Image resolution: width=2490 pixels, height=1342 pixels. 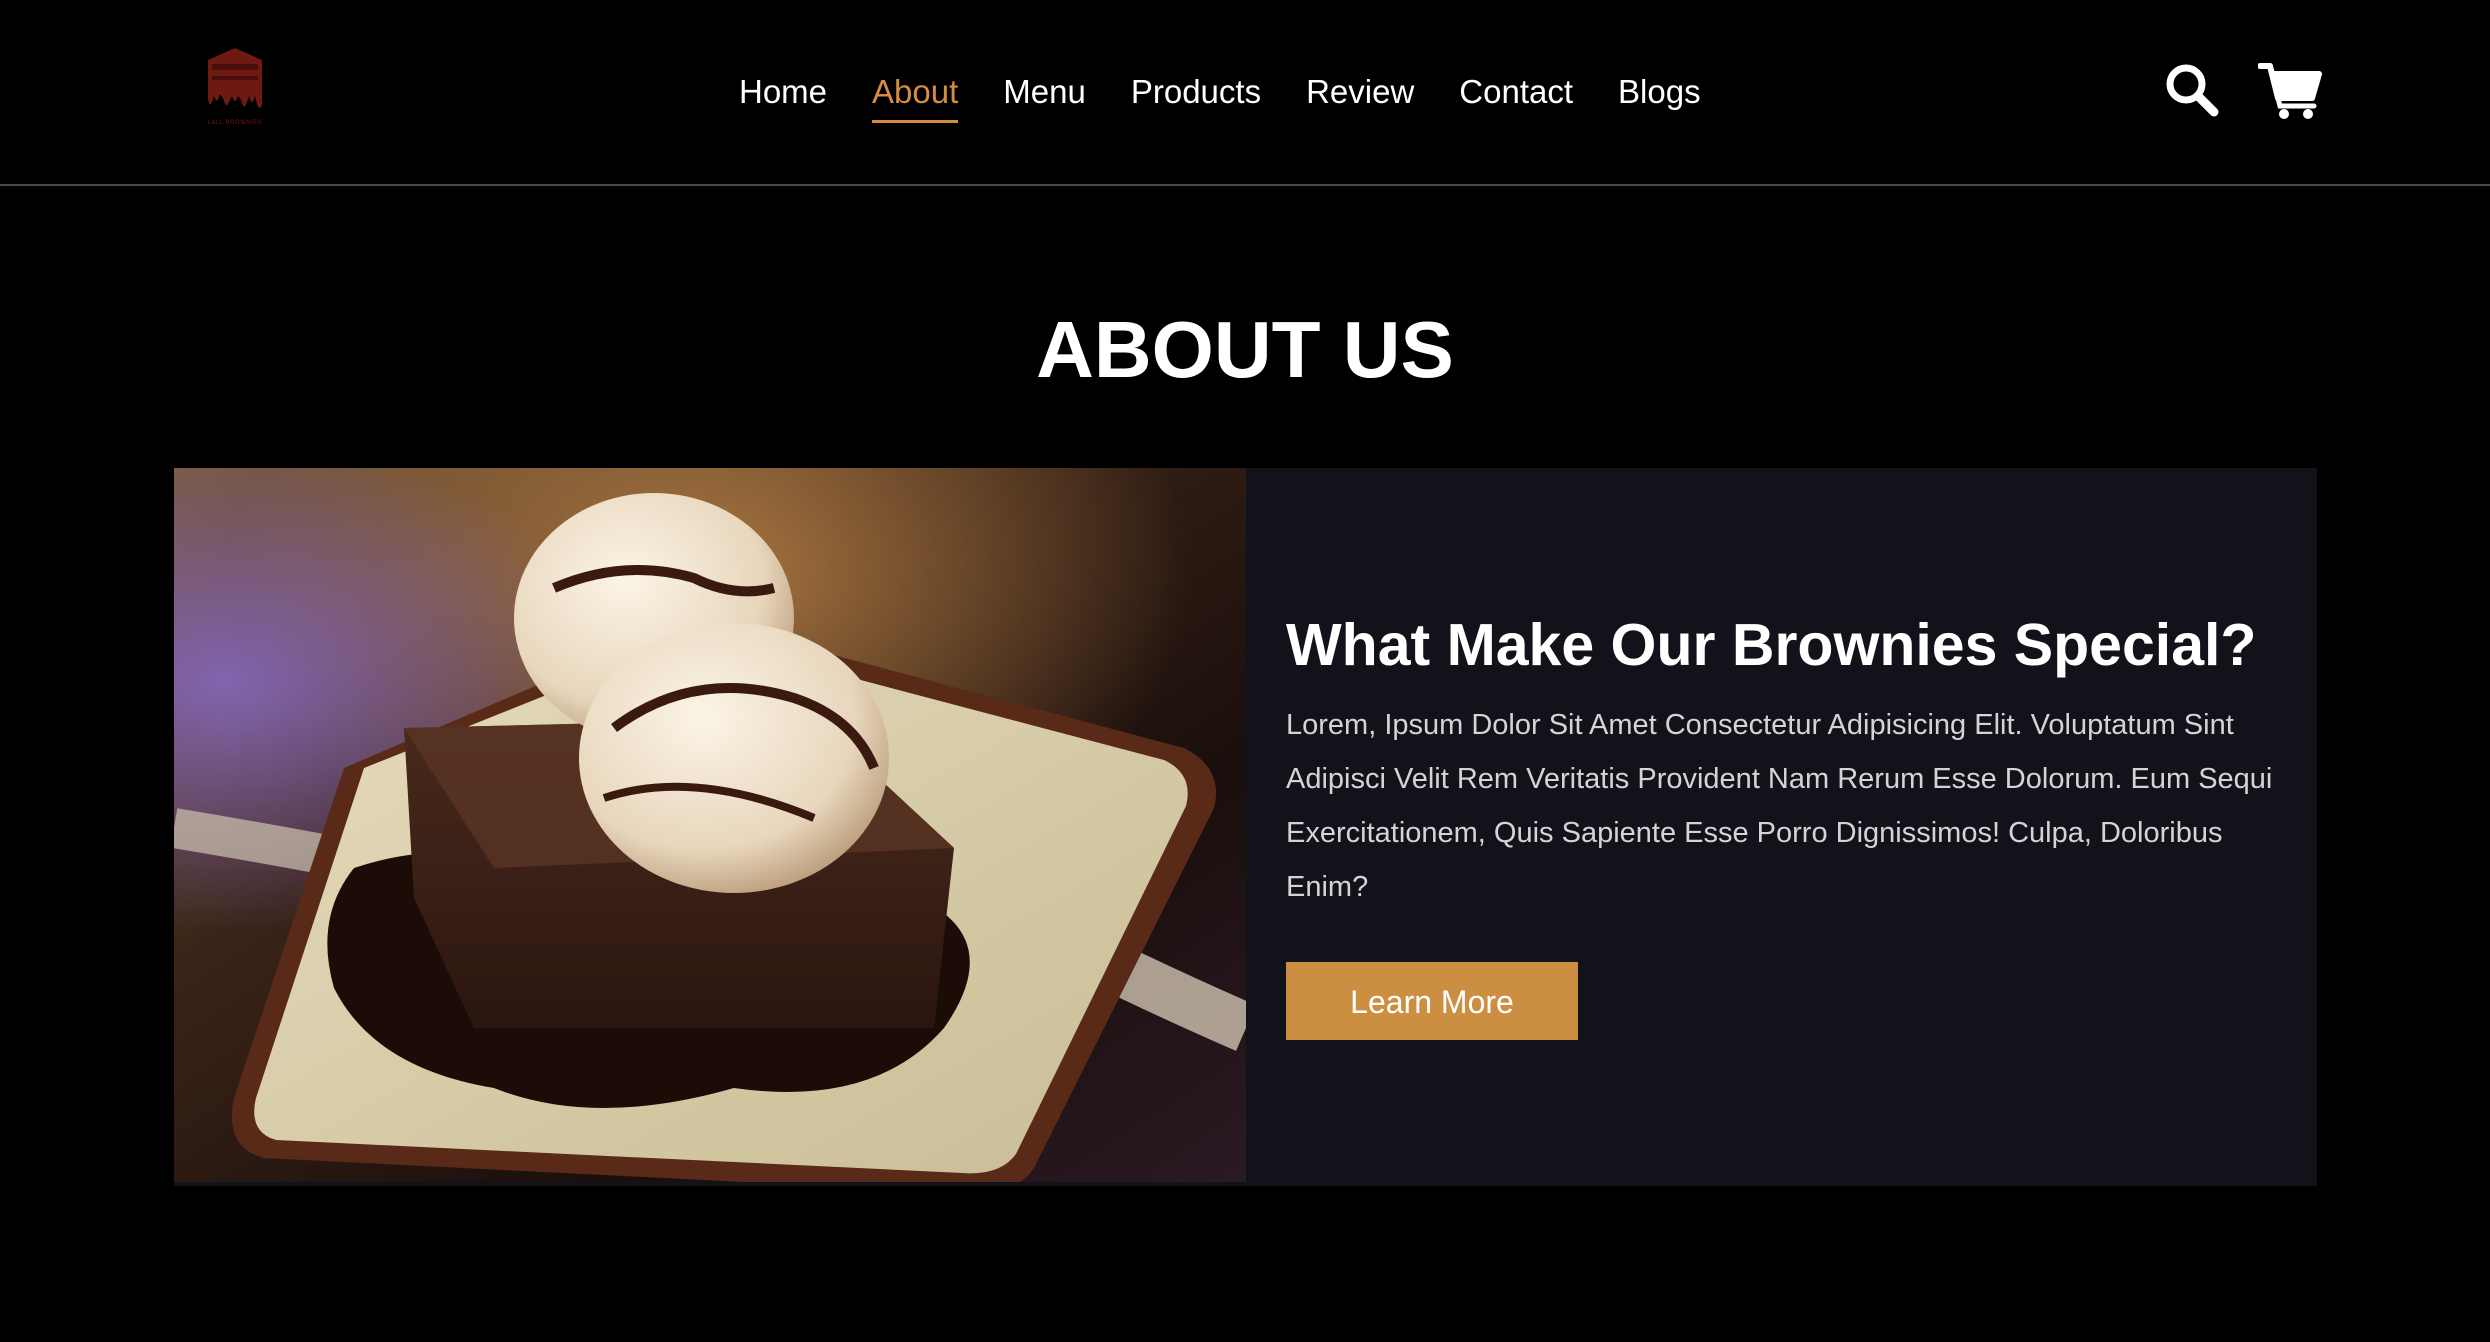 What do you see at coordinates (1516, 95) in the screenshot?
I see `nav-item-contact: Contact` at bounding box center [1516, 95].